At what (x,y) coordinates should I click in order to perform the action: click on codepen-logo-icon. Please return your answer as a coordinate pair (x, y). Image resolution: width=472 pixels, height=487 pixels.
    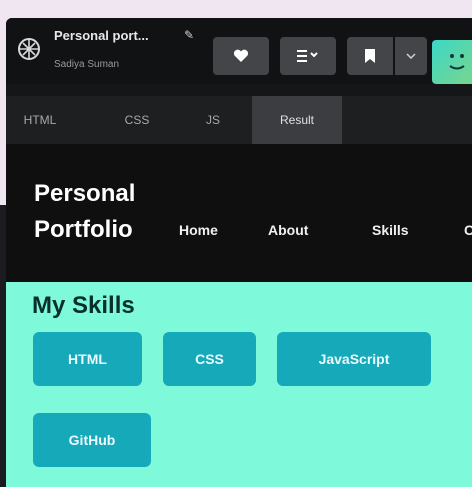
    Looking at the image, I should click on (29, 49).